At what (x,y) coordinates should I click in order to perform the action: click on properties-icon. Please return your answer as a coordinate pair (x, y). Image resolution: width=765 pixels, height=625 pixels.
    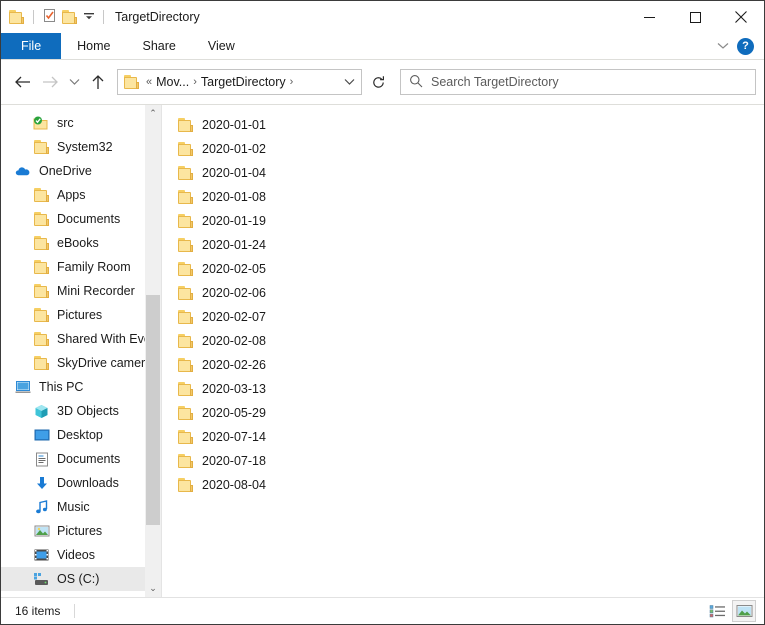
    Looking at the image, I should click on (49, 17).